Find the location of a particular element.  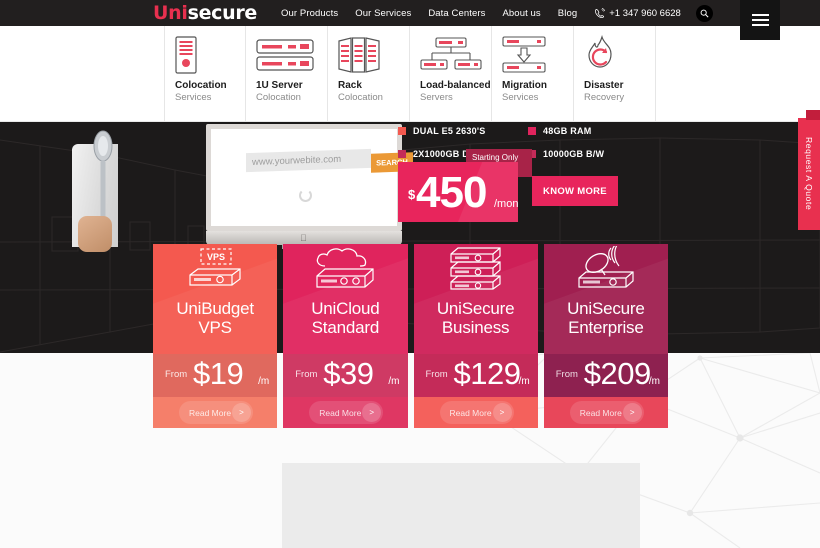

plan-card-header: UniSecure Enterprise is located at coordinates (605, 299).